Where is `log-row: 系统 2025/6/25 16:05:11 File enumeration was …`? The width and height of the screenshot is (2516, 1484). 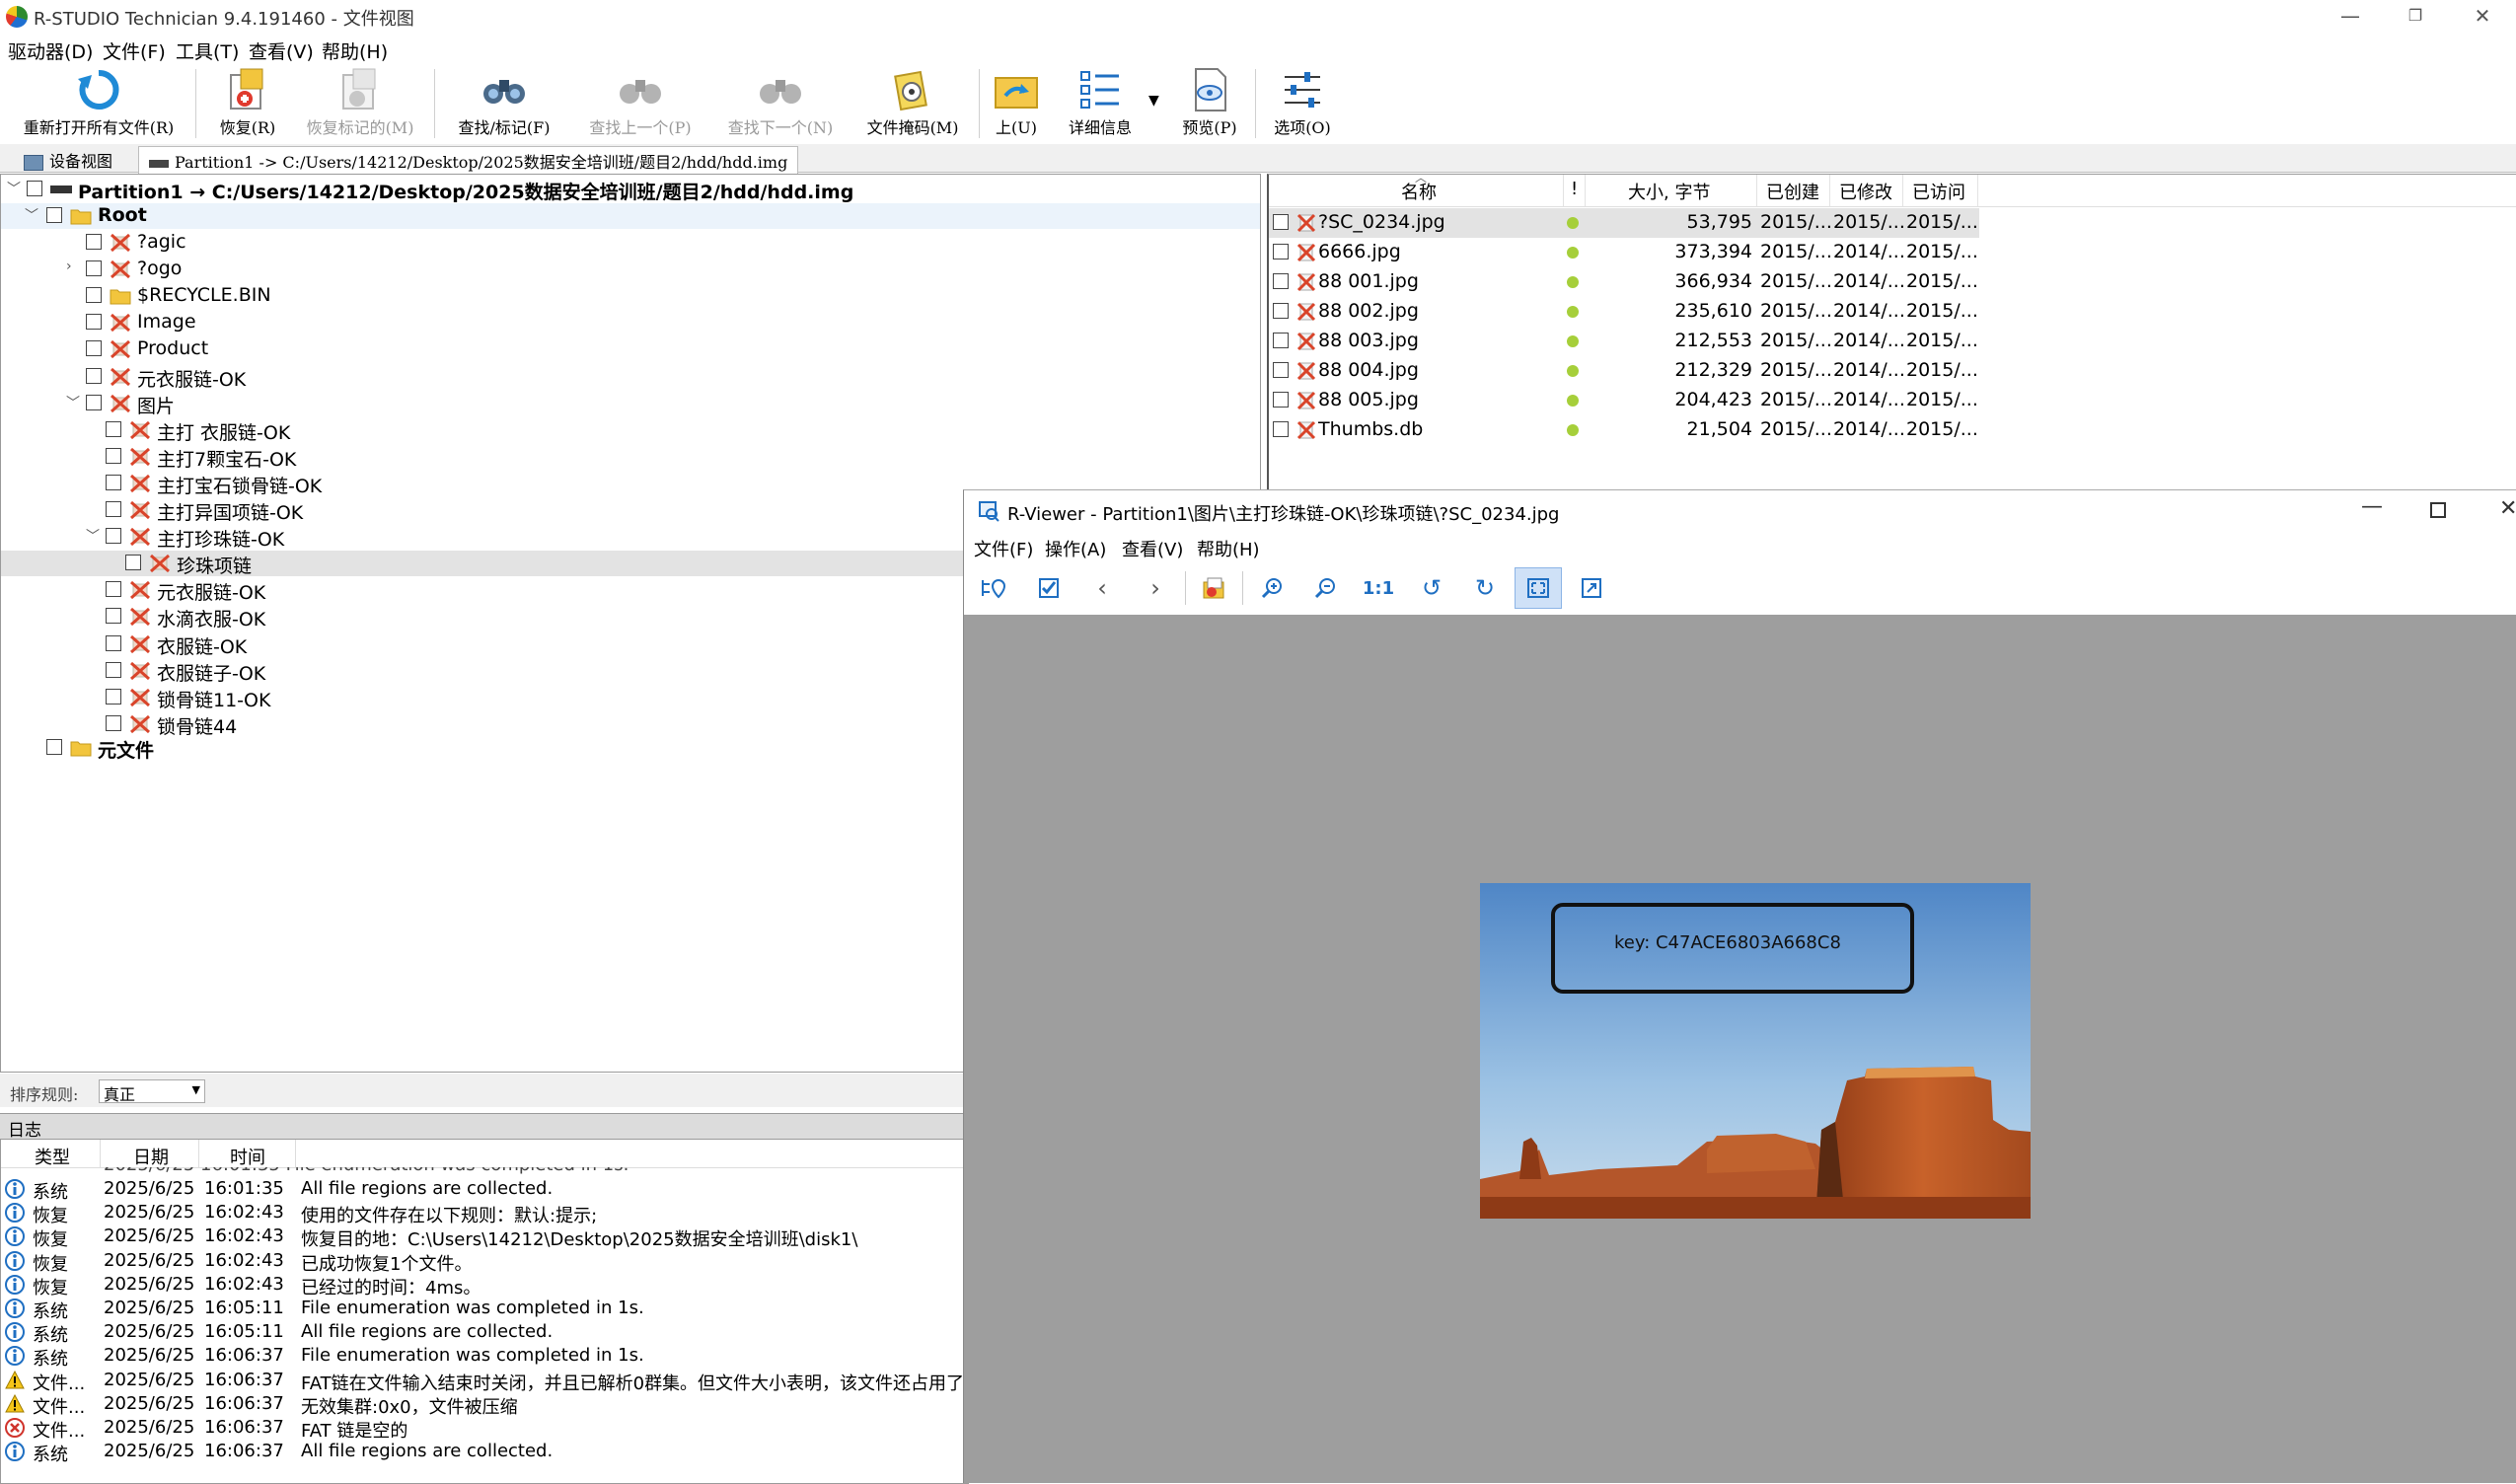 log-row: 系统 2025/6/25 16:05:11 File enumeration was … is located at coordinates (485, 1309).